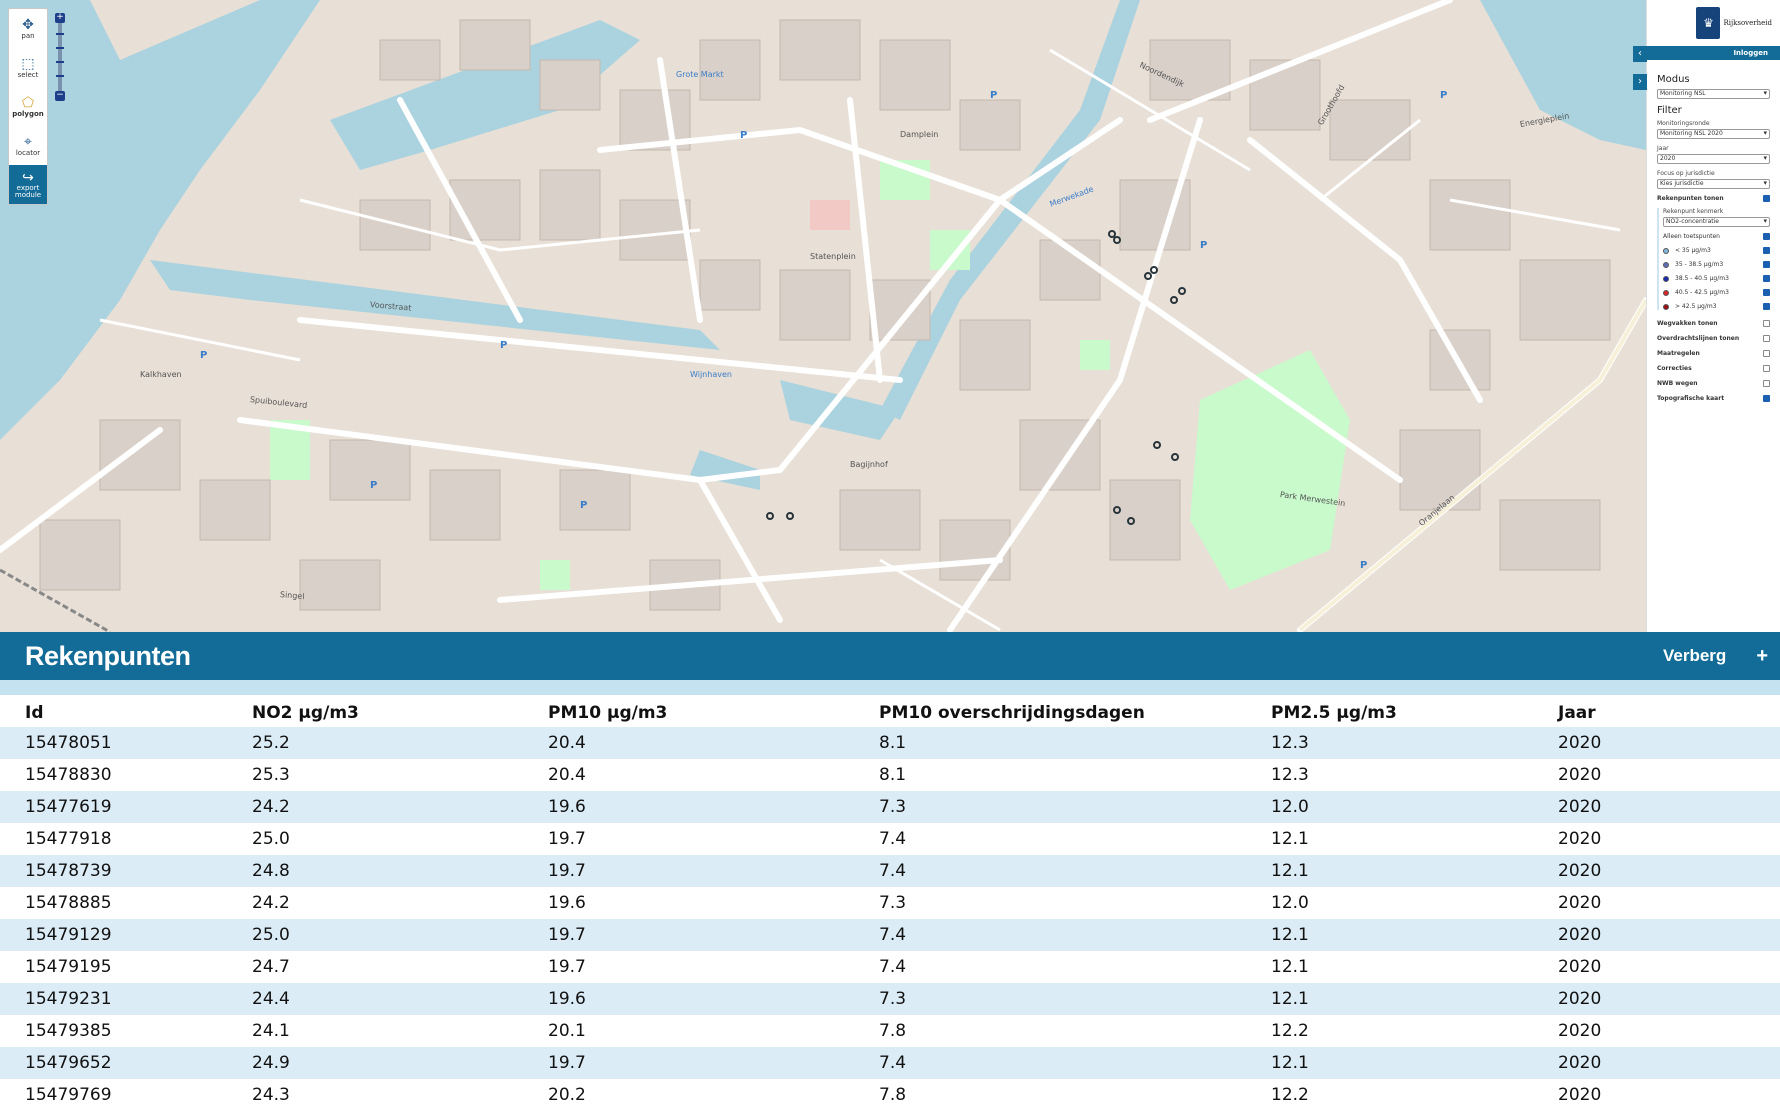 This screenshot has height=1113, width=1780. Describe the element at coordinates (890, 687) in the screenshot. I see `header-strip` at that location.